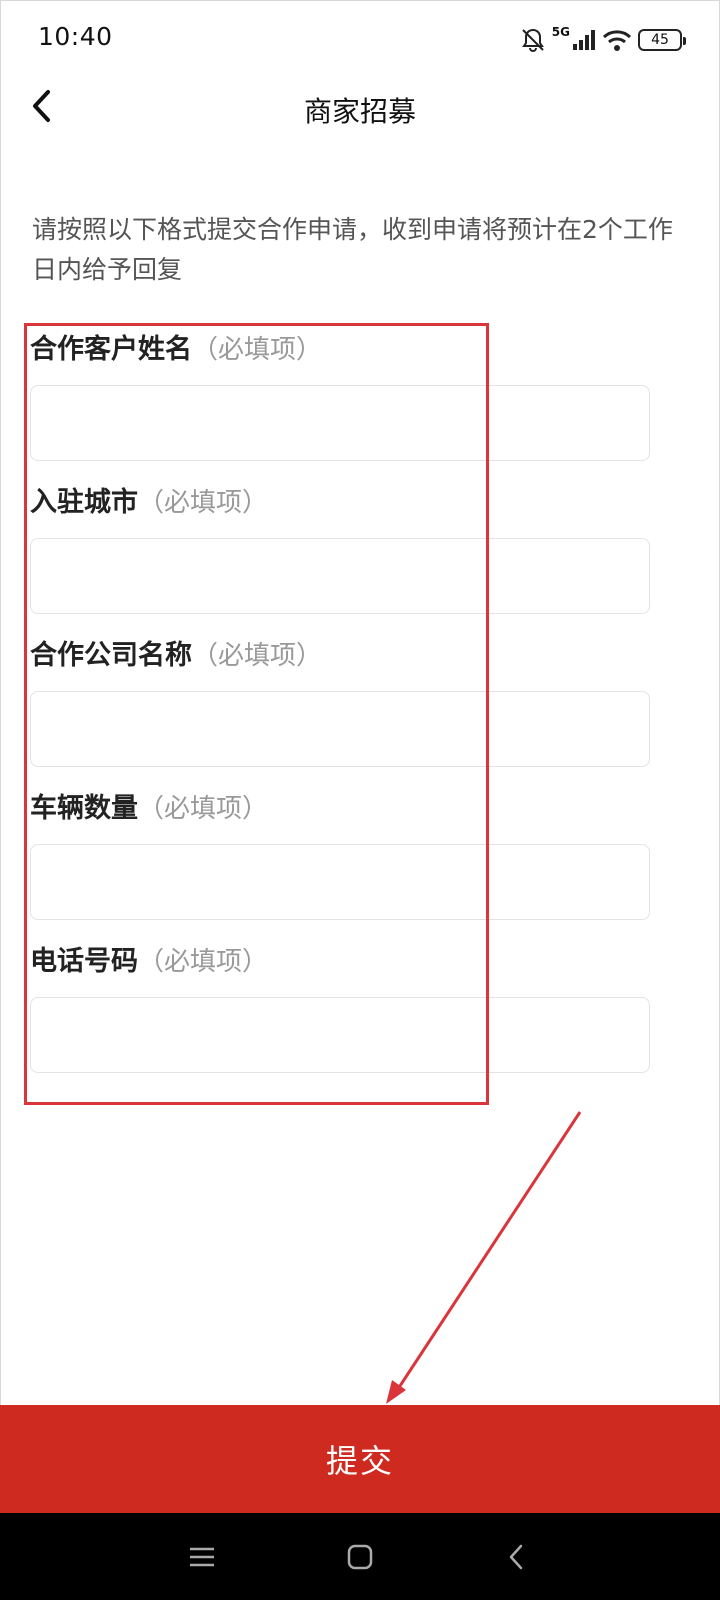 This screenshot has width=720, height=1600. I want to click on city-input, so click(340, 576).